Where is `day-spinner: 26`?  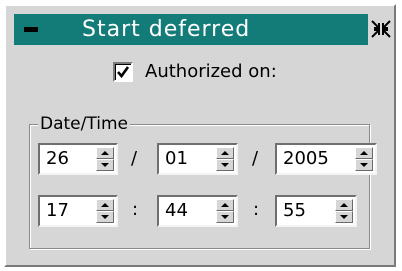
day-spinner: 26 is located at coordinates (78, 159).